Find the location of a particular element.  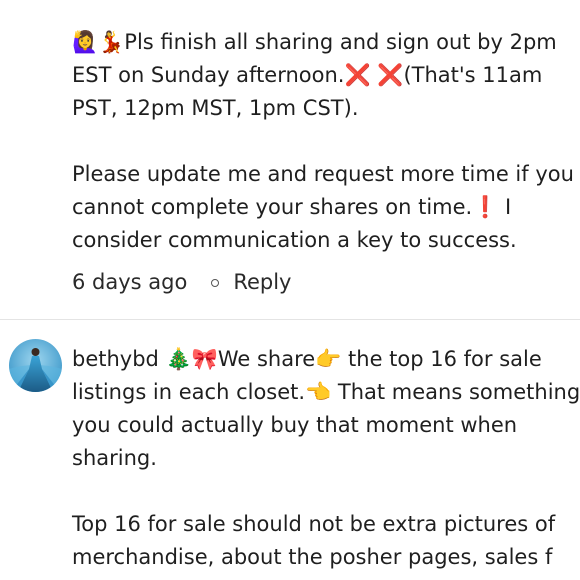

comment-timestamp: 6 days ago is located at coordinates (130, 282).